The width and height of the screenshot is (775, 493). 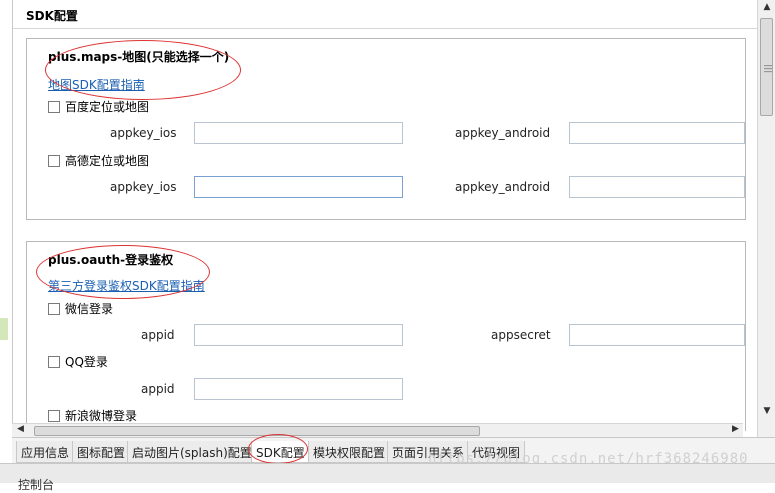 I want to click on tab-app-info: 应用信息, so click(x=45, y=452).